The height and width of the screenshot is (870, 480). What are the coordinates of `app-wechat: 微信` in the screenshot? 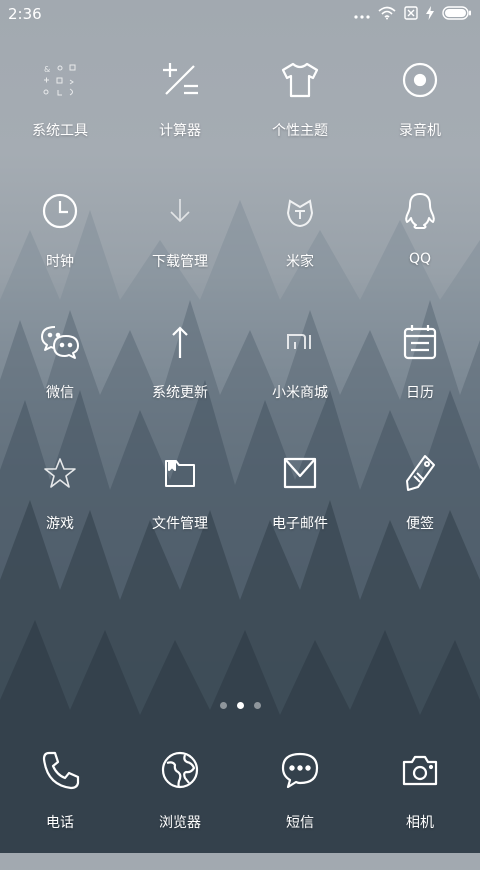 It's located at (60, 377).